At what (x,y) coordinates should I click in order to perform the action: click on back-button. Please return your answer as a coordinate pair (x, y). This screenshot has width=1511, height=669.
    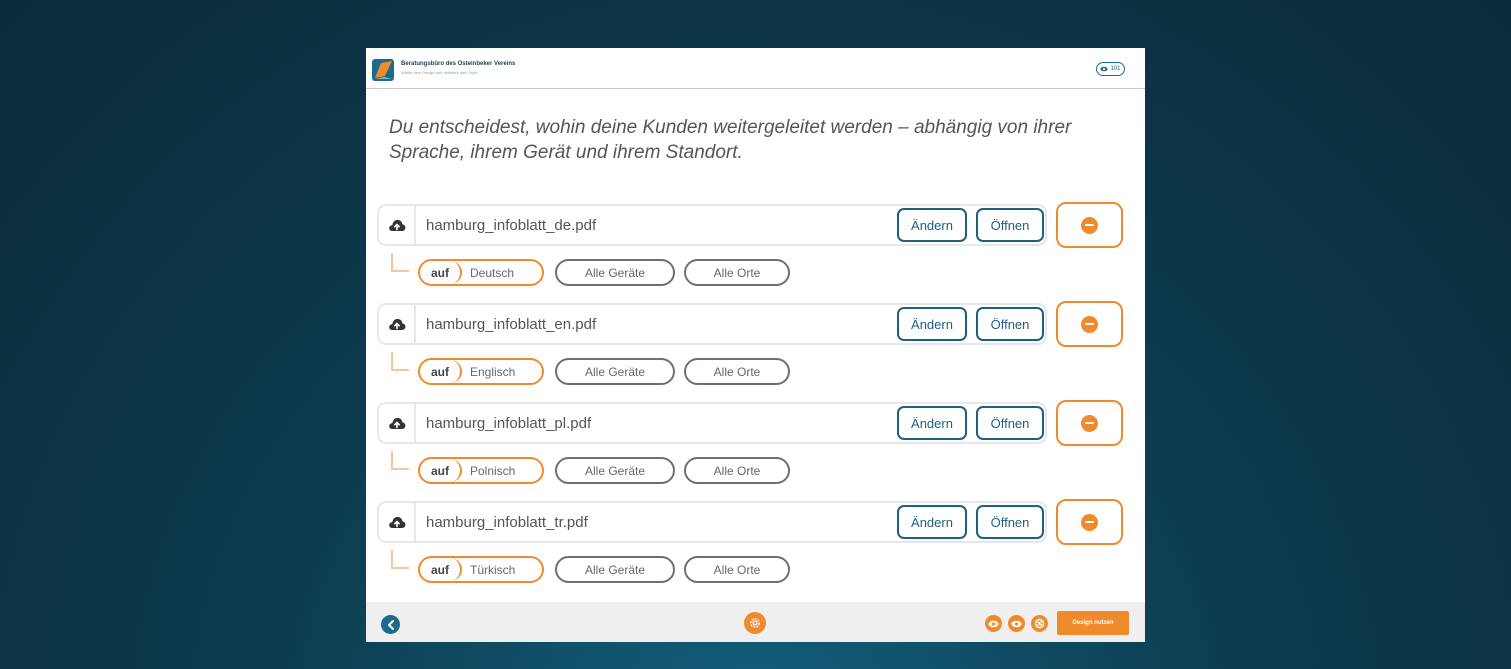
    Looking at the image, I should click on (390, 624).